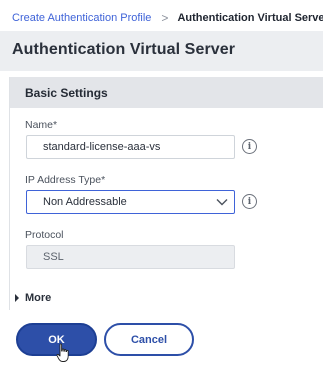  I want to click on breadcrumb-link-create-authentication-profile: Create Authentication Profile, so click(81, 18).